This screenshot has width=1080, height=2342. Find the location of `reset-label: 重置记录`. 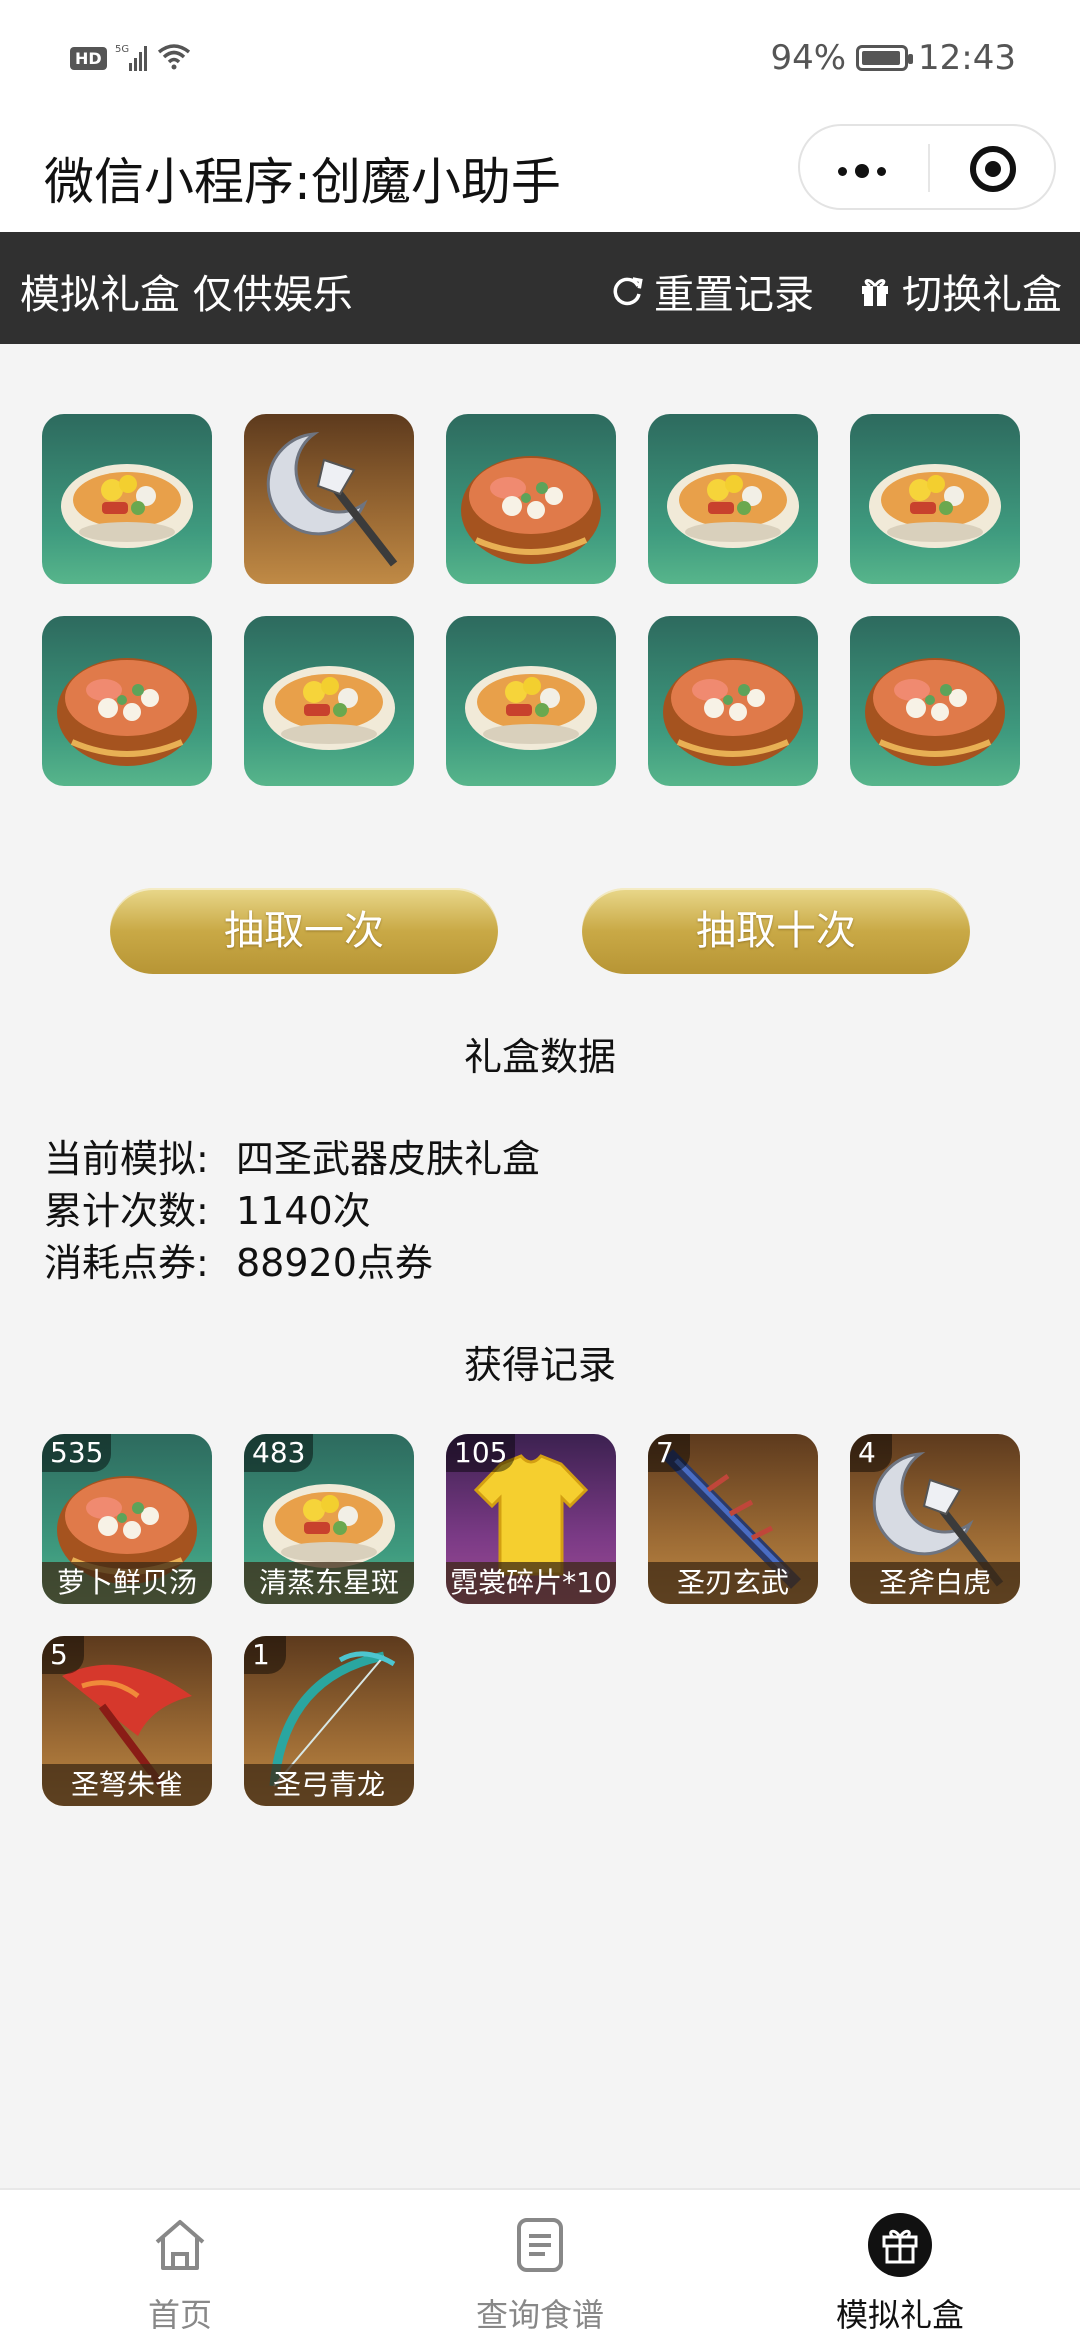

reset-label: 重置记录 is located at coordinates (734, 295).